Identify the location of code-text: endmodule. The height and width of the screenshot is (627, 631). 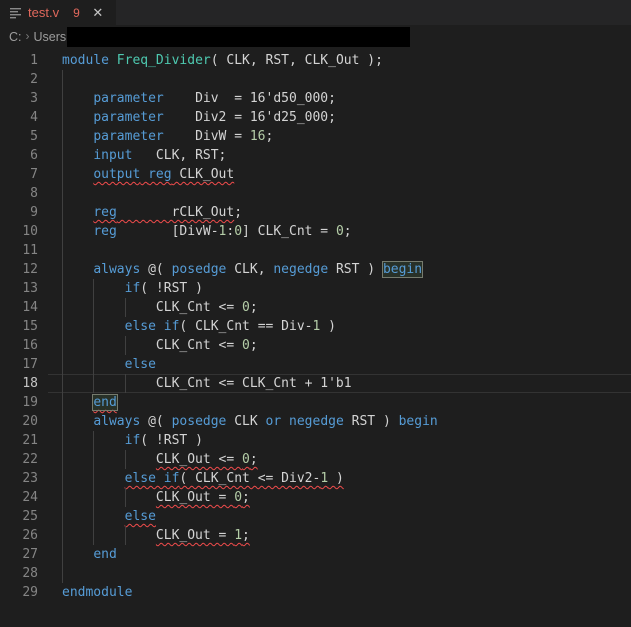
(97, 592).